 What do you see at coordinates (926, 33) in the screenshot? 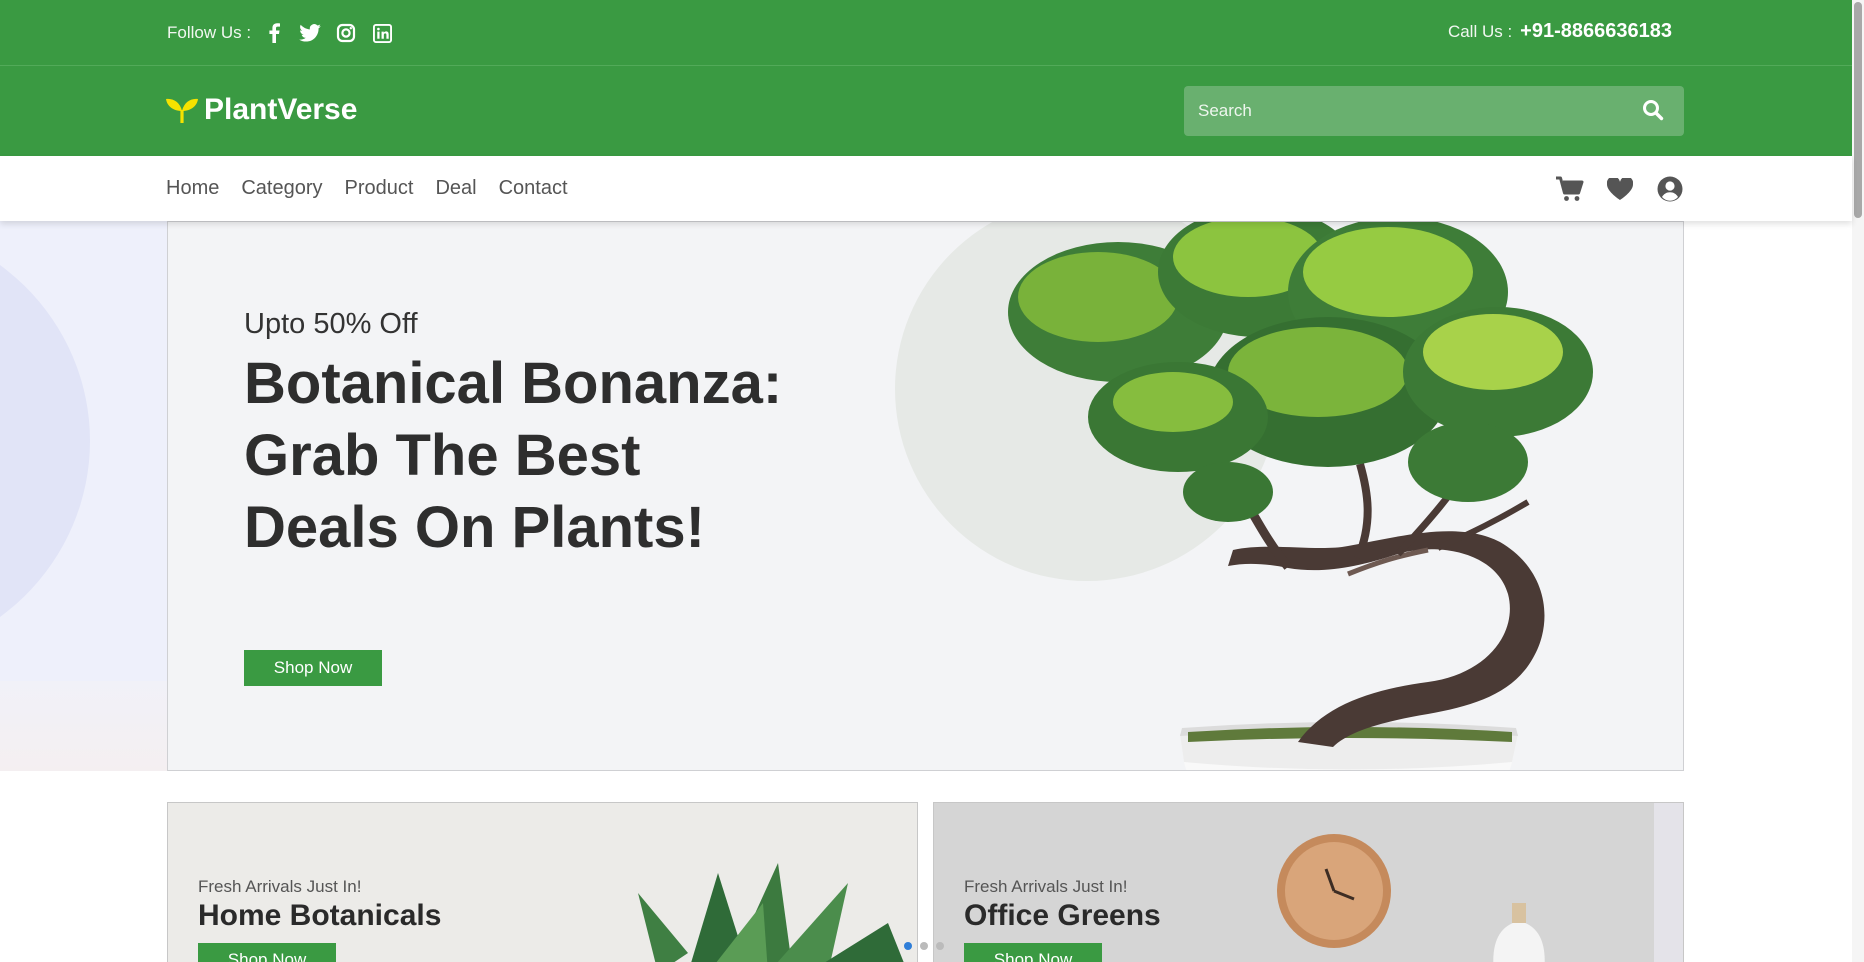
I see `top-bar: Follow Us : Call Us : +91-8866636183` at bounding box center [926, 33].